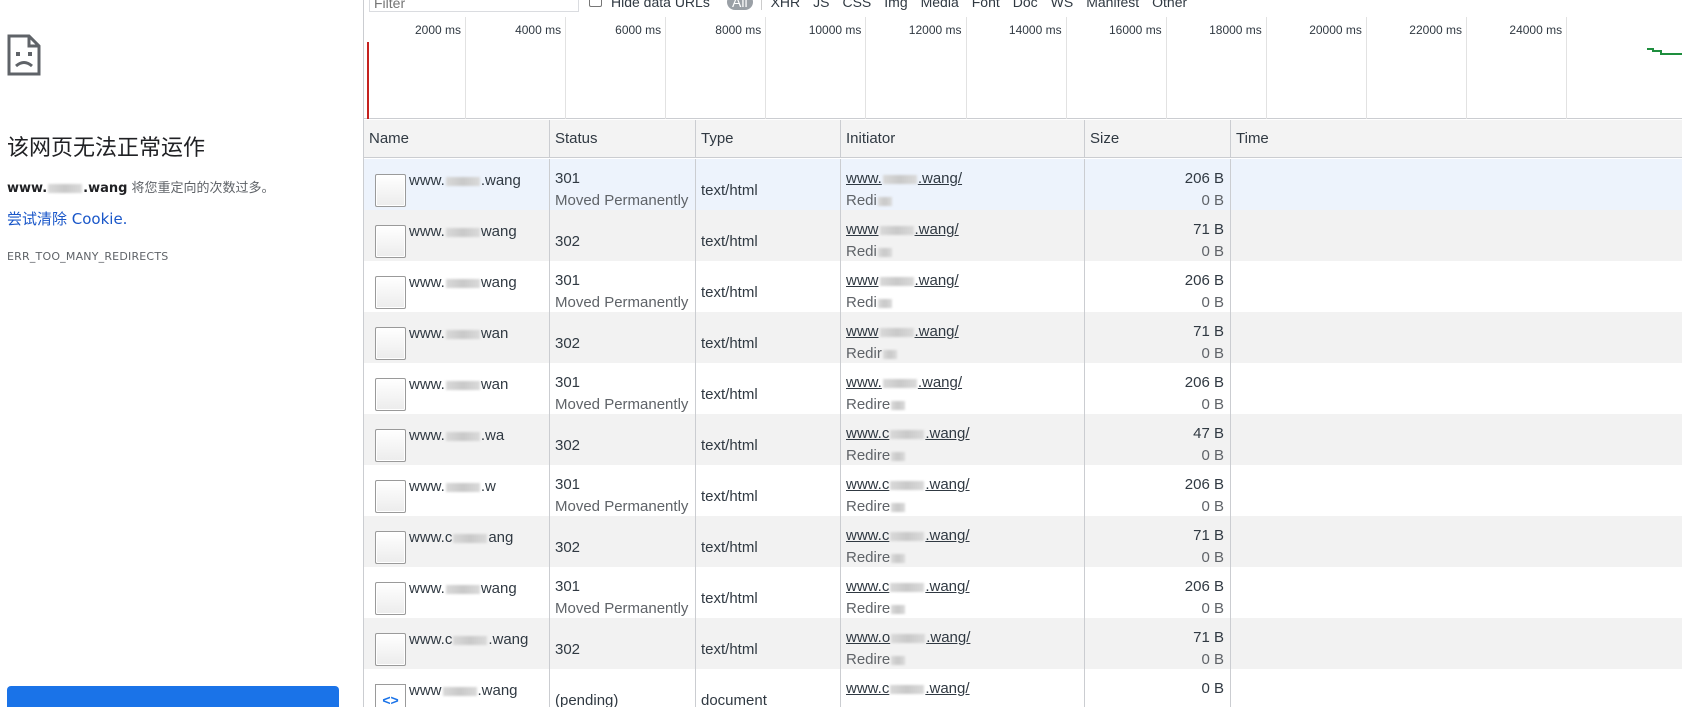  What do you see at coordinates (1456, 184) in the screenshot?
I see `cell-time` at bounding box center [1456, 184].